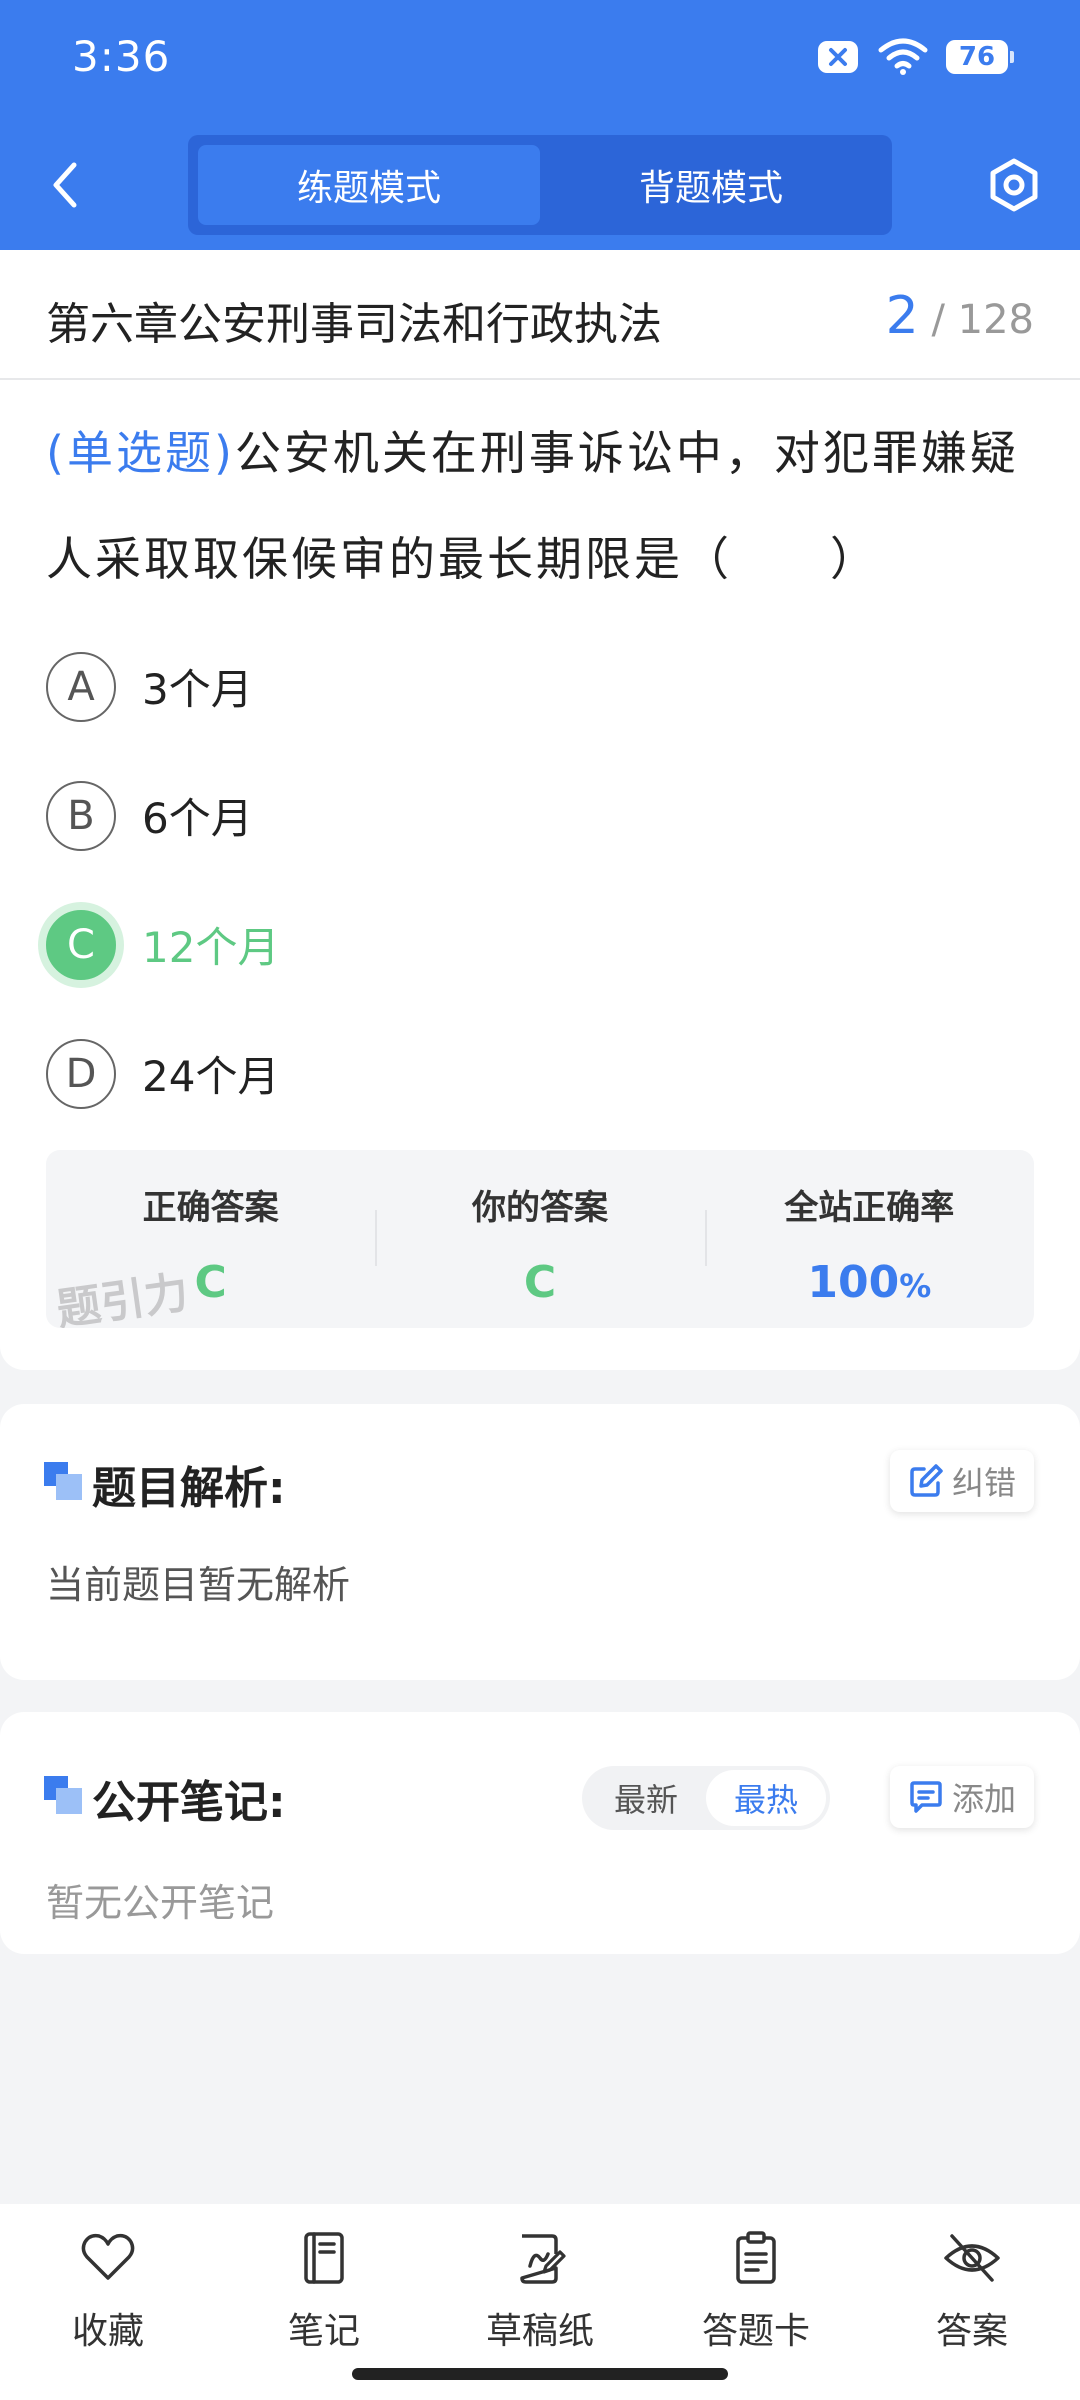 The height and width of the screenshot is (2400, 1080). What do you see at coordinates (977, 57) in the screenshot?
I see `battery-level: 76` at bounding box center [977, 57].